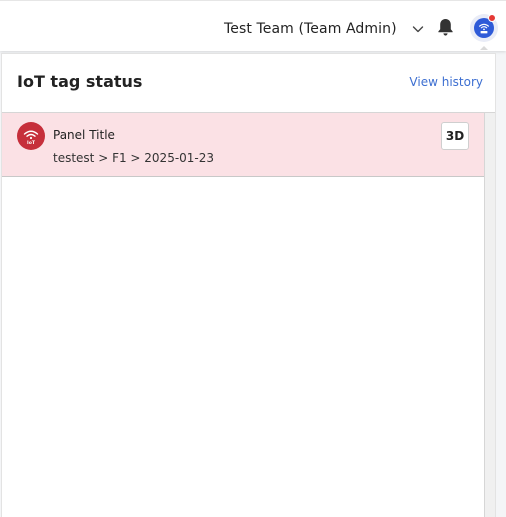 The height and width of the screenshot is (517, 506). What do you see at coordinates (310, 29) in the screenshot?
I see `team-name: Test Team (Team Admin)` at bounding box center [310, 29].